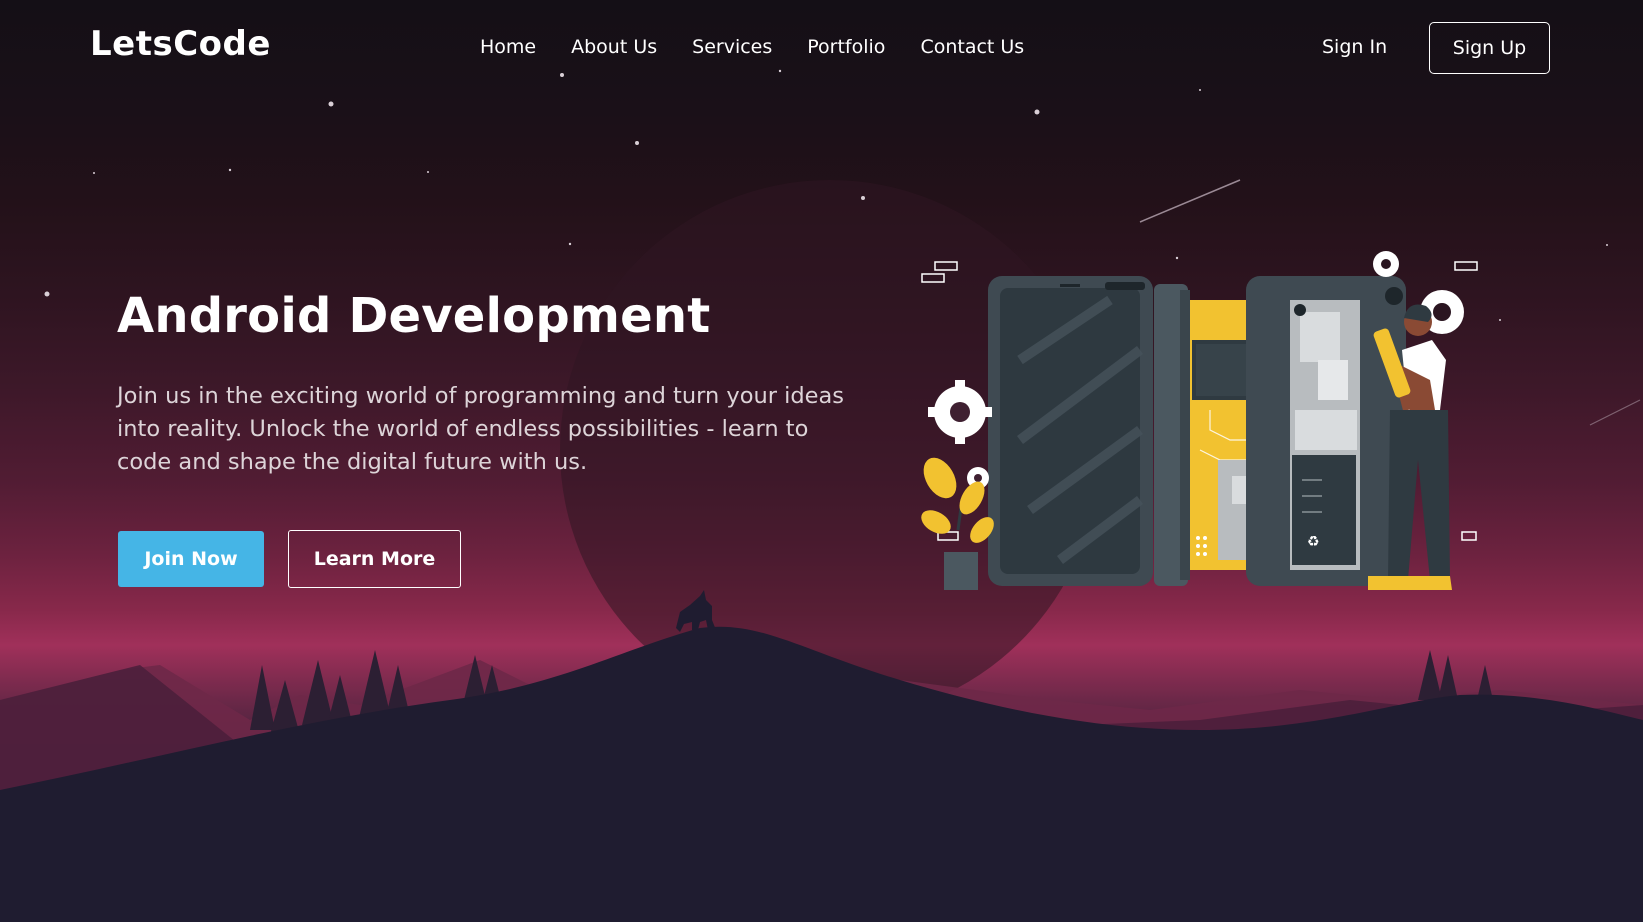 Image resolution: width=1643 pixels, height=924 pixels. Describe the element at coordinates (1199, 420) in the screenshot. I see `android-repair-illustration: ♻` at that location.